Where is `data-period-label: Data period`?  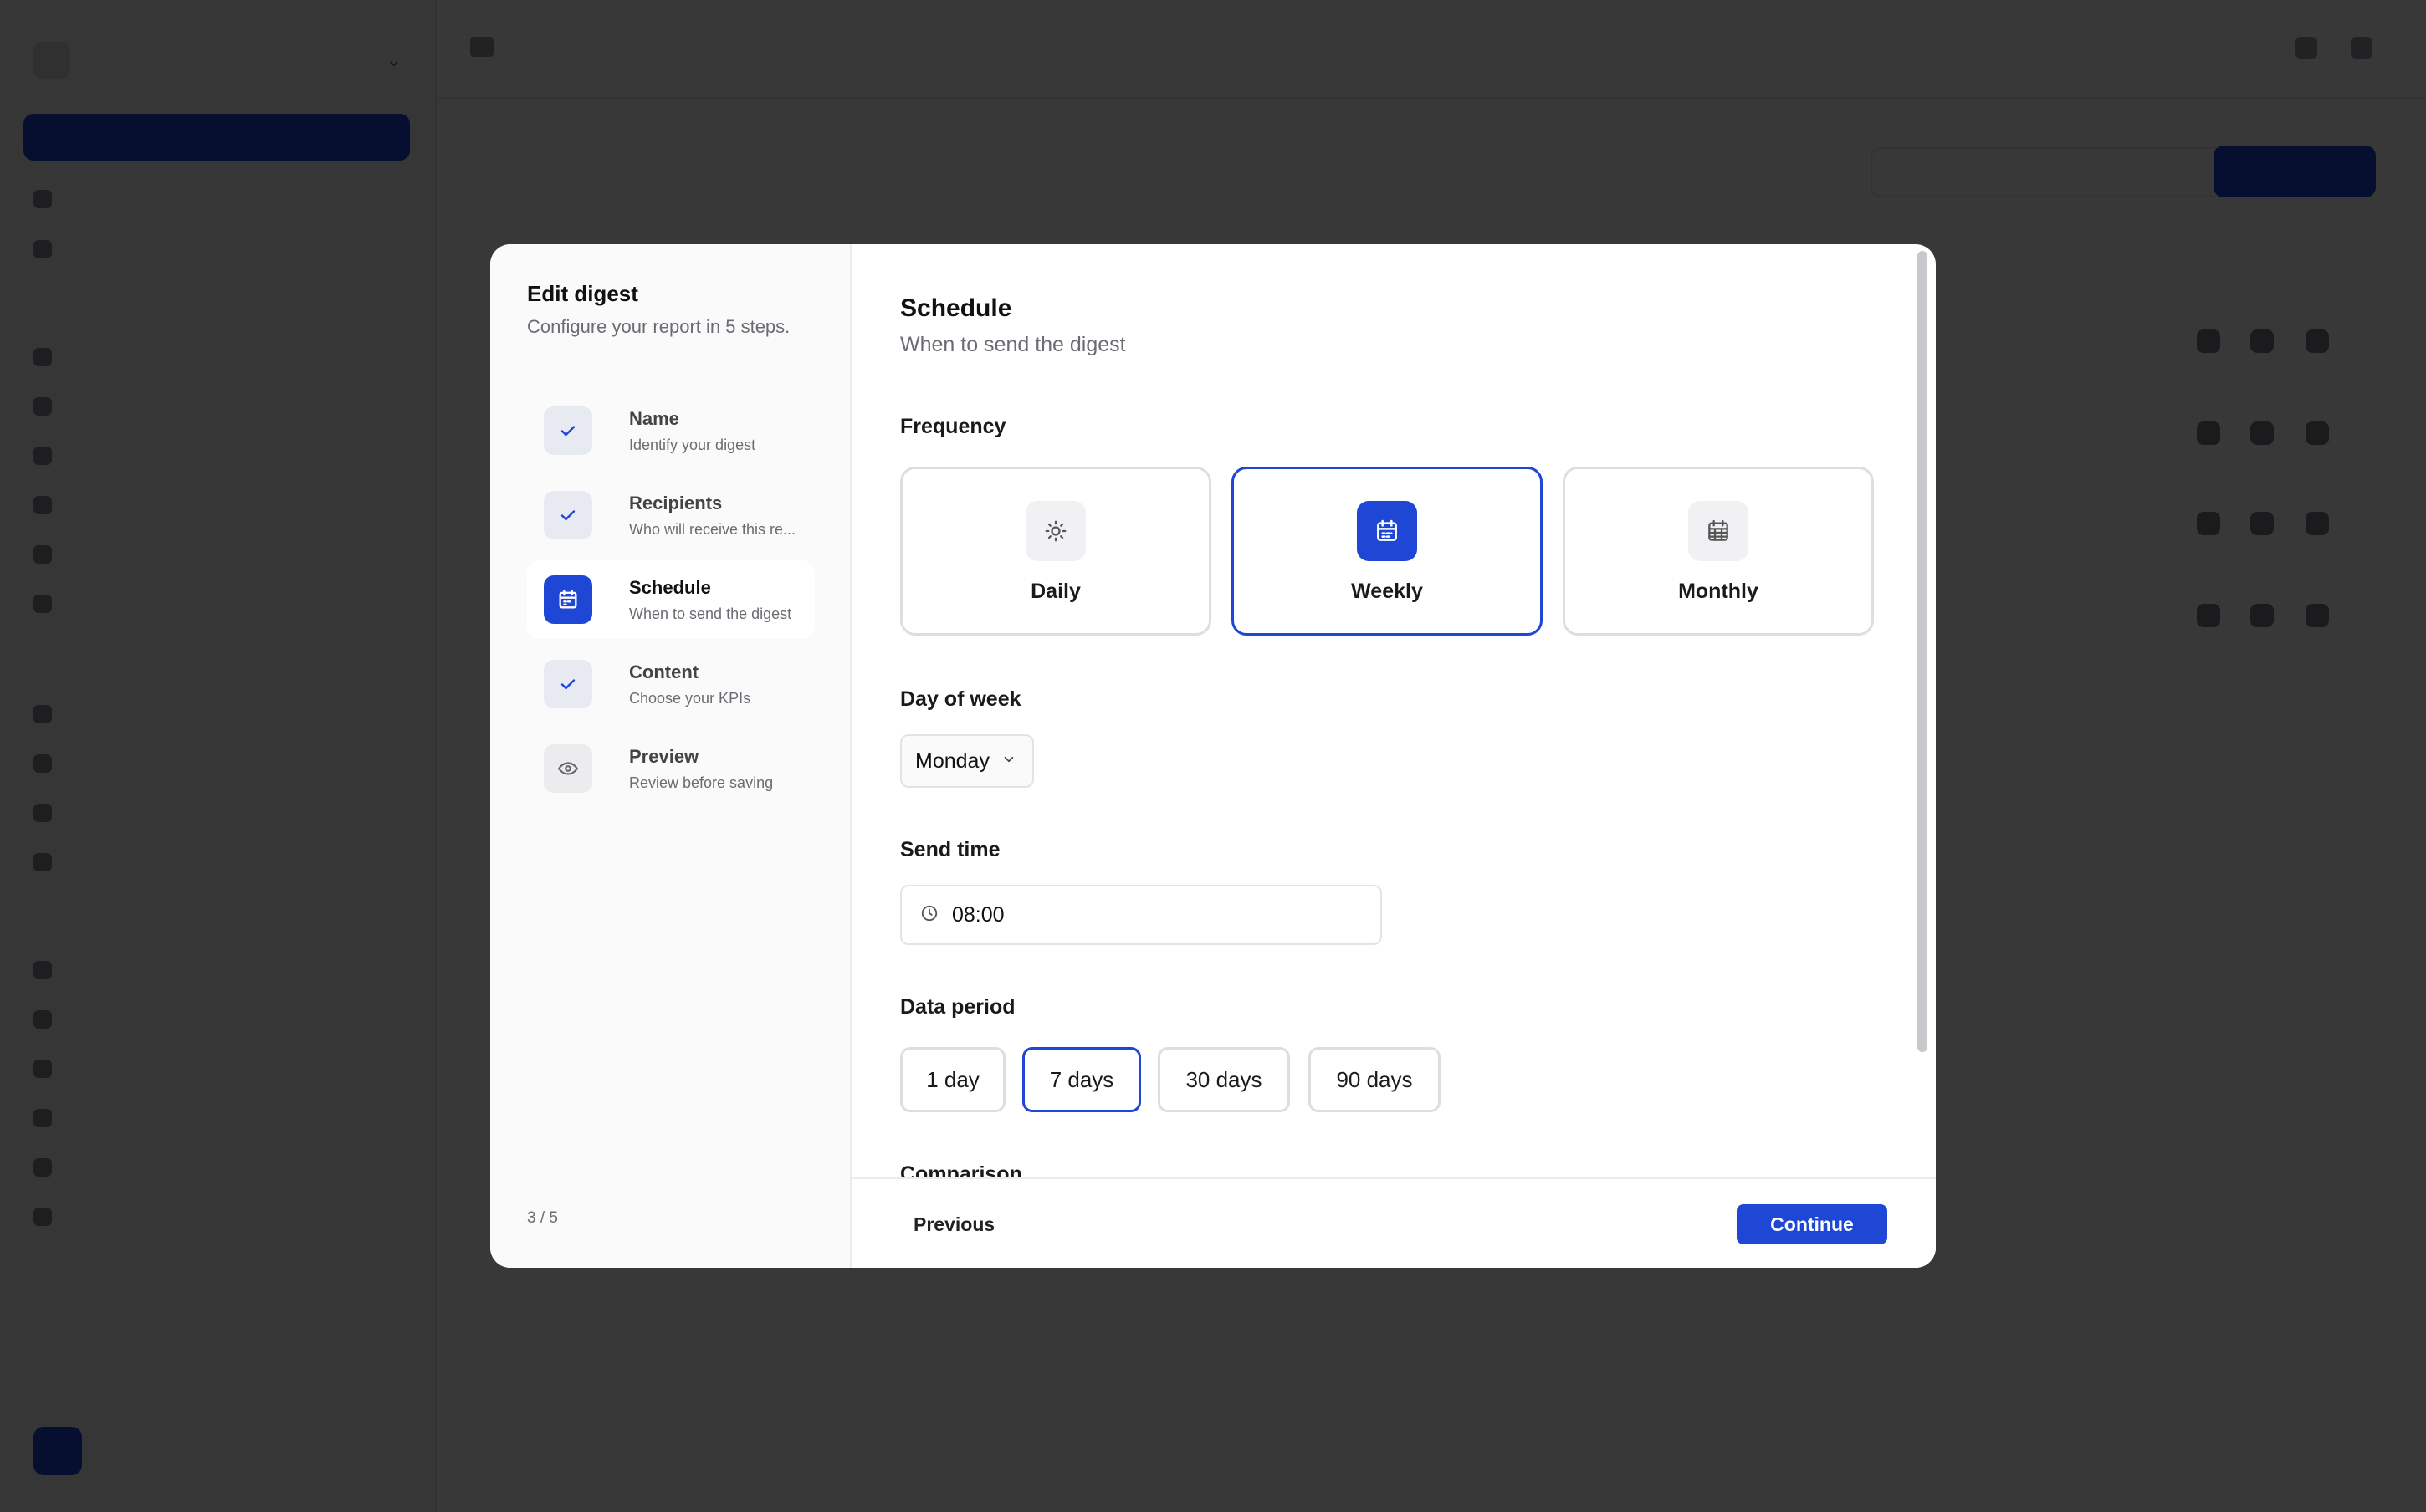
data-period-label: Data period is located at coordinates (958, 1007).